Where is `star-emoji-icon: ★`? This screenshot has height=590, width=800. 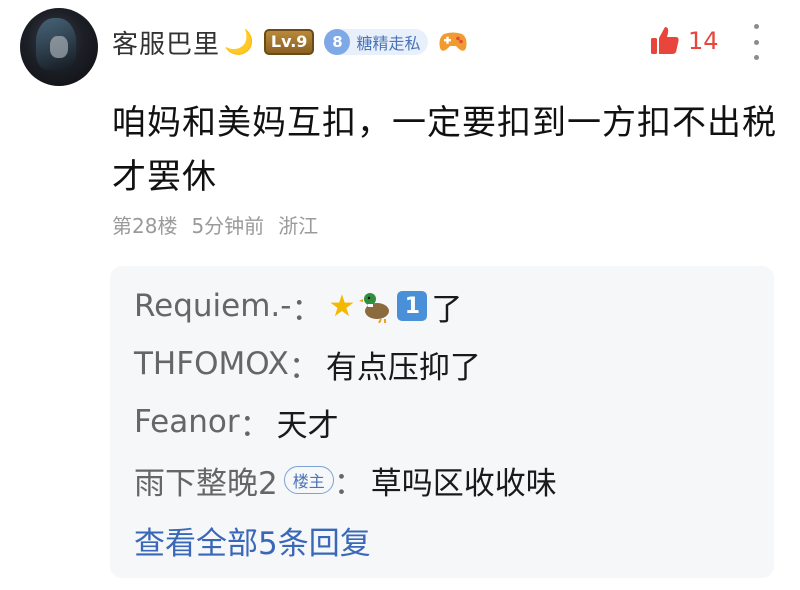
star-emoji-icon: ★ is located at coordinates (342, 306).